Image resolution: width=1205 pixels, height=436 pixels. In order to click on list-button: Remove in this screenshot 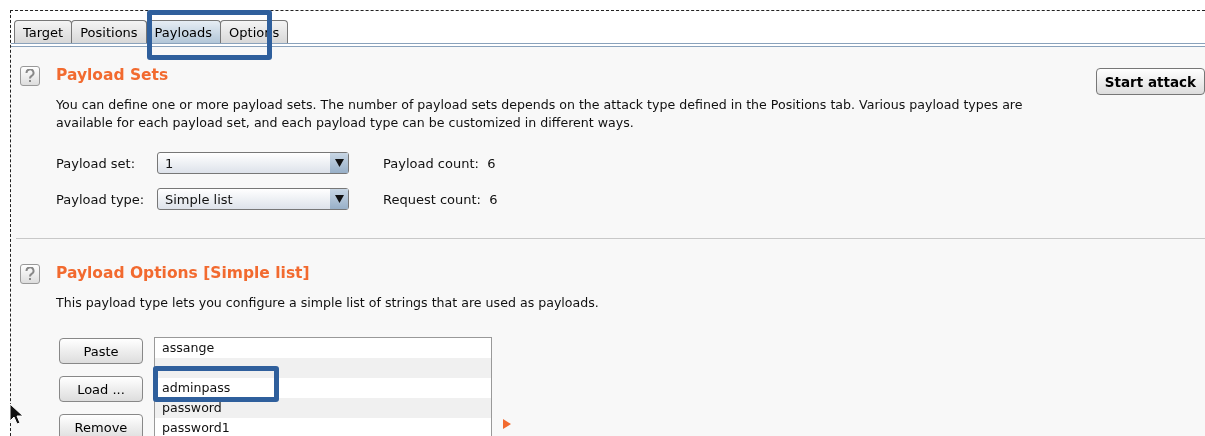, I will do `click(101, 425)`.